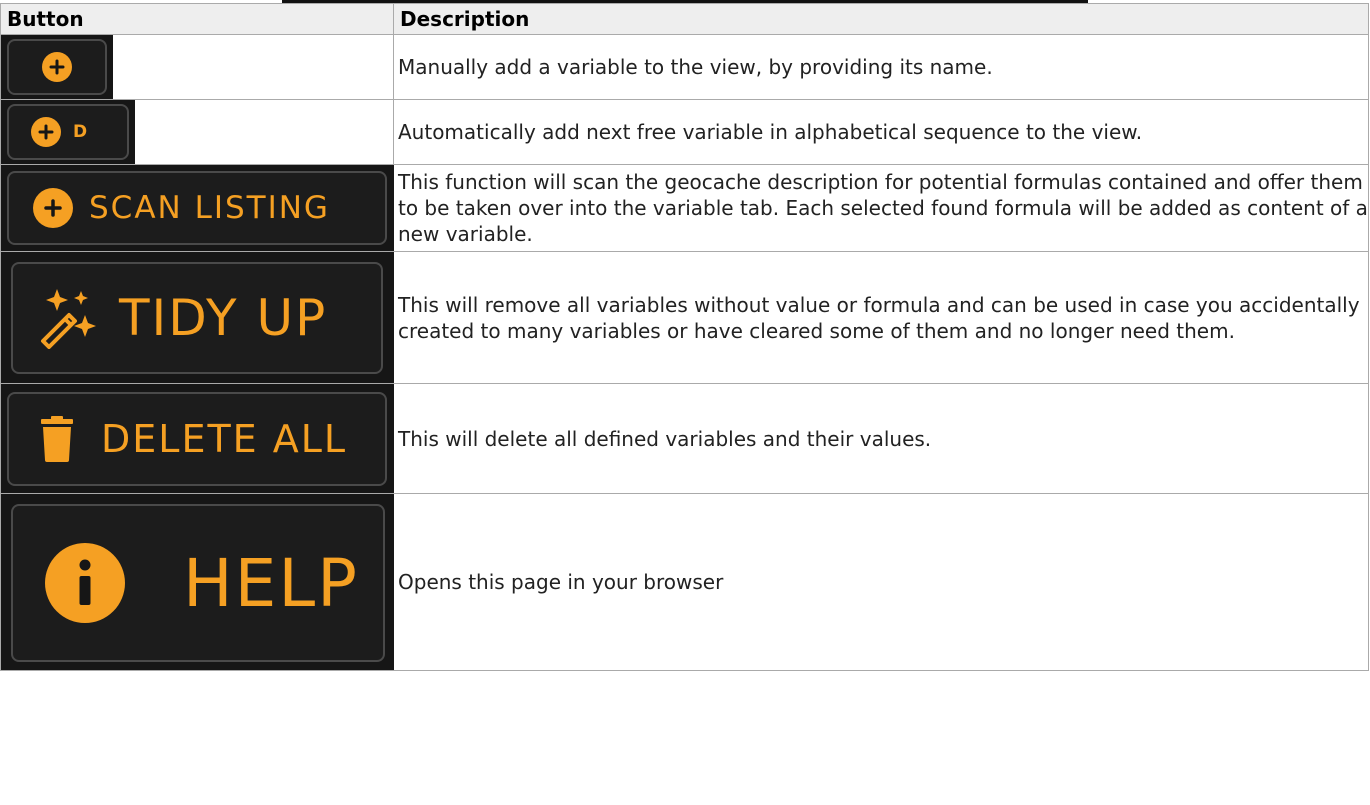 The image size is (1370, 805). I want to click on delete-all-label: DELETE ALL, so click(224, 439).